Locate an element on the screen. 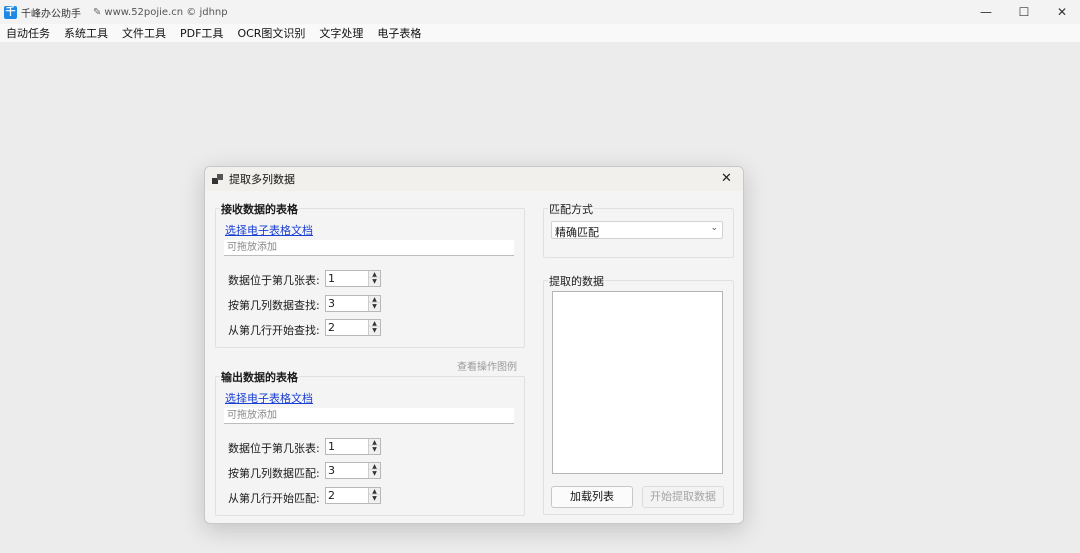 This screenshot has height=553, width=1080. receive-column-stepper: 3 ▲ ▼ is located at coordinates (353, 303).